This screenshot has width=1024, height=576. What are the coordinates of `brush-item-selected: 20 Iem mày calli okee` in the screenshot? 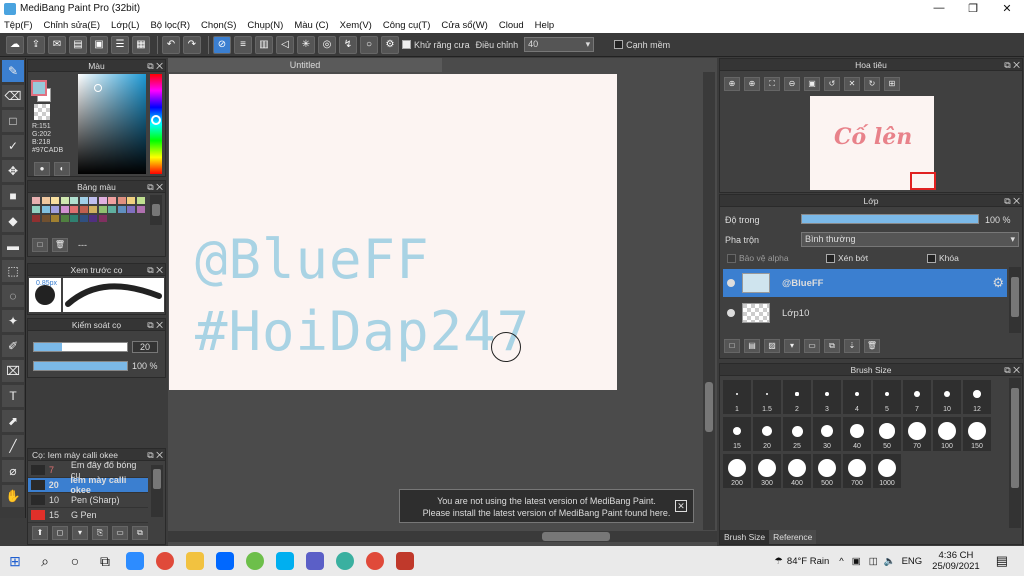 It's located at (88, 485).